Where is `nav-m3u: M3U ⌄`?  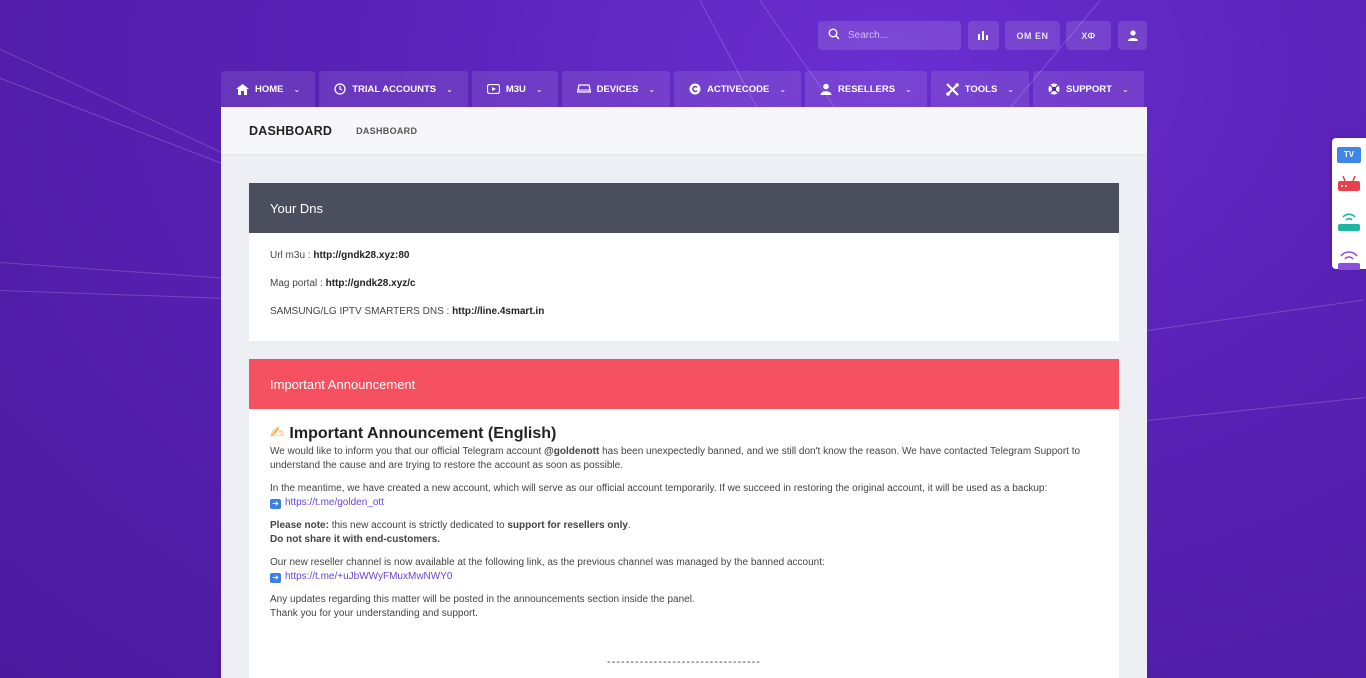 nav-m3u: M3U ⌄ is located at coordinates (514, 89).